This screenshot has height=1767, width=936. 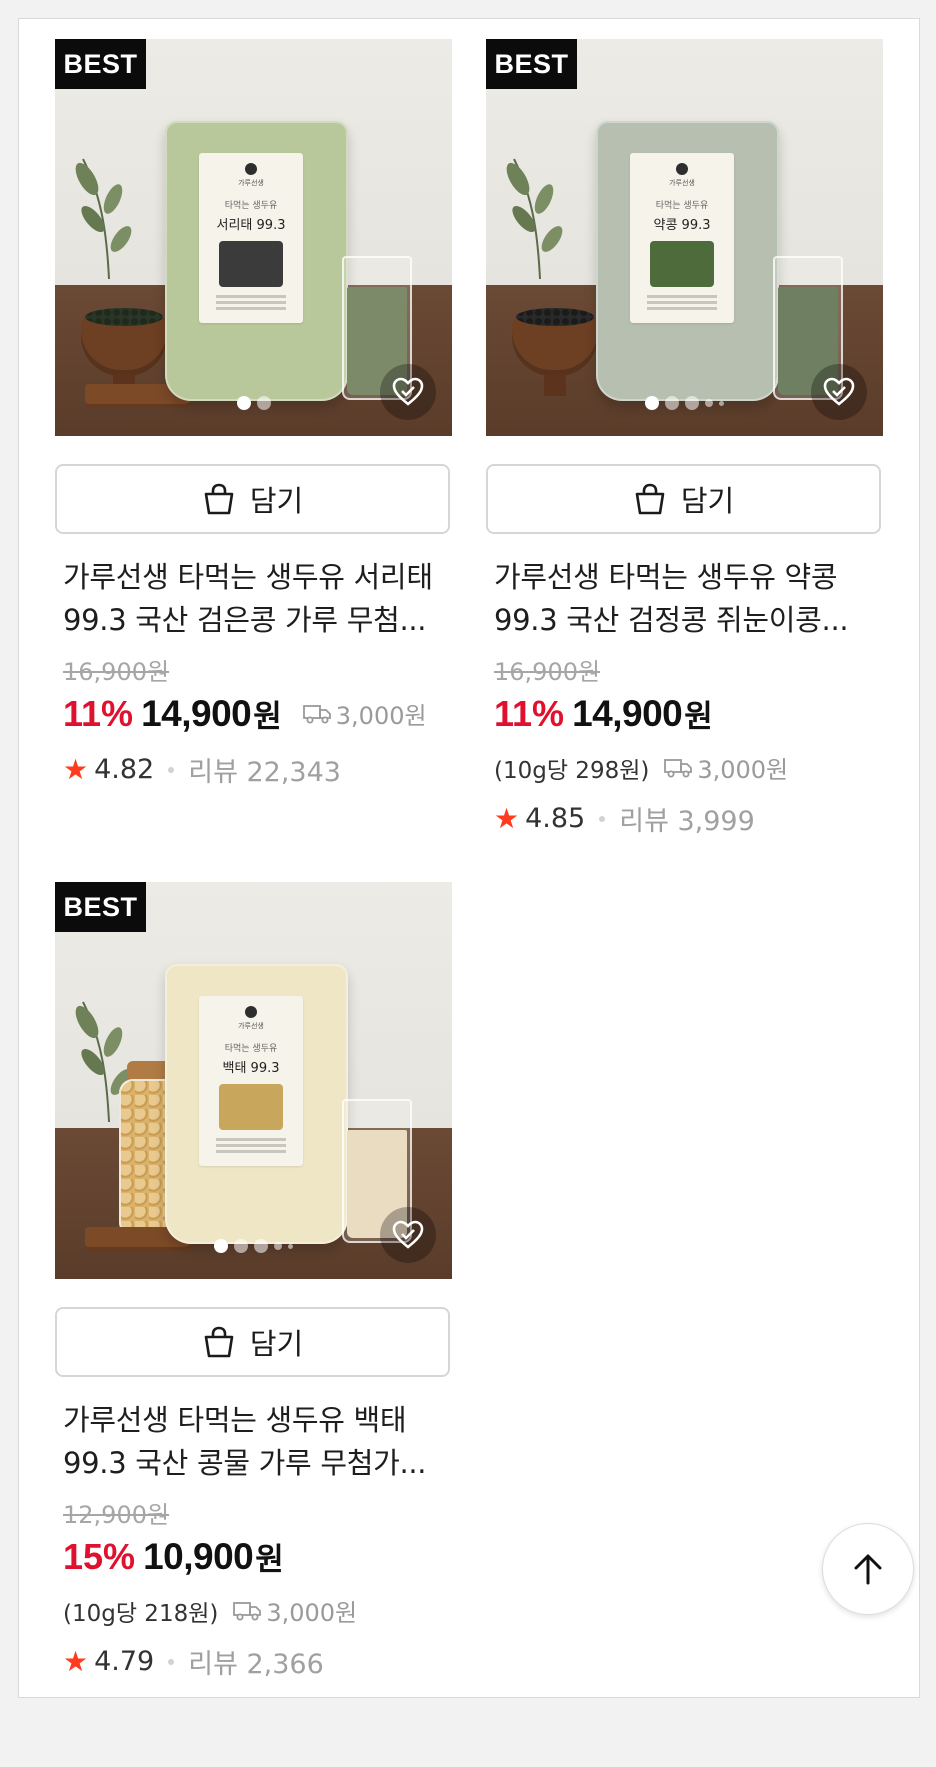 I want to click on arrow-up-icon, so click(x=868, y=1569).